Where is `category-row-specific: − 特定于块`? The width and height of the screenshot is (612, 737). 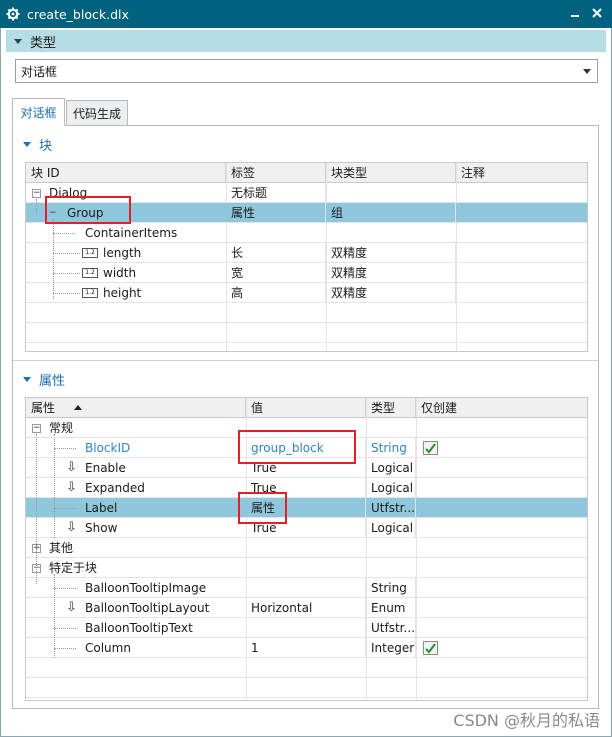
category-row-specific: − 特定于块 is located at coordinates (306, 568).